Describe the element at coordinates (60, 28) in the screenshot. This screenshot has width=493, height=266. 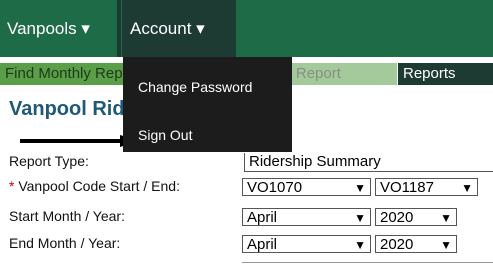
I see `nav-vanpools-menu: Vanpools ▾` at that location.